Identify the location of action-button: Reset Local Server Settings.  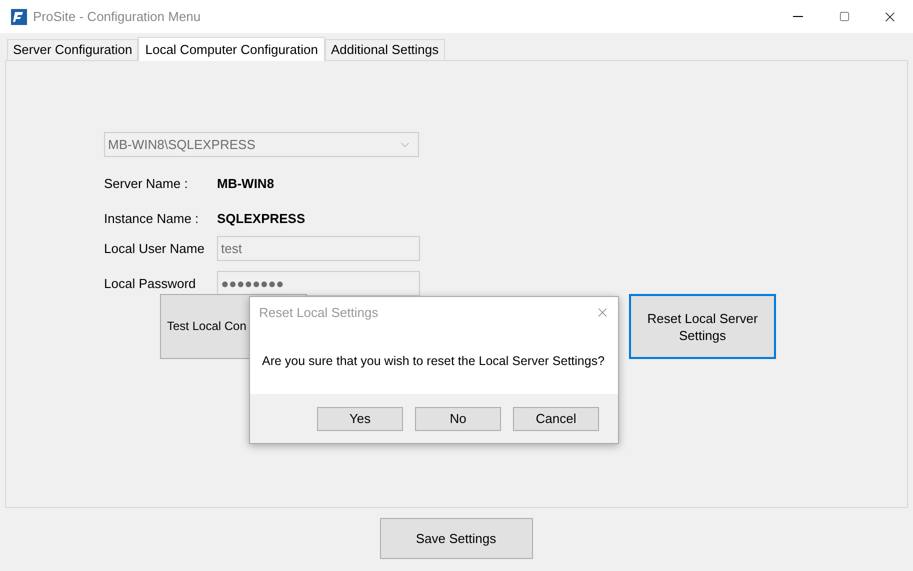
(702, 326).